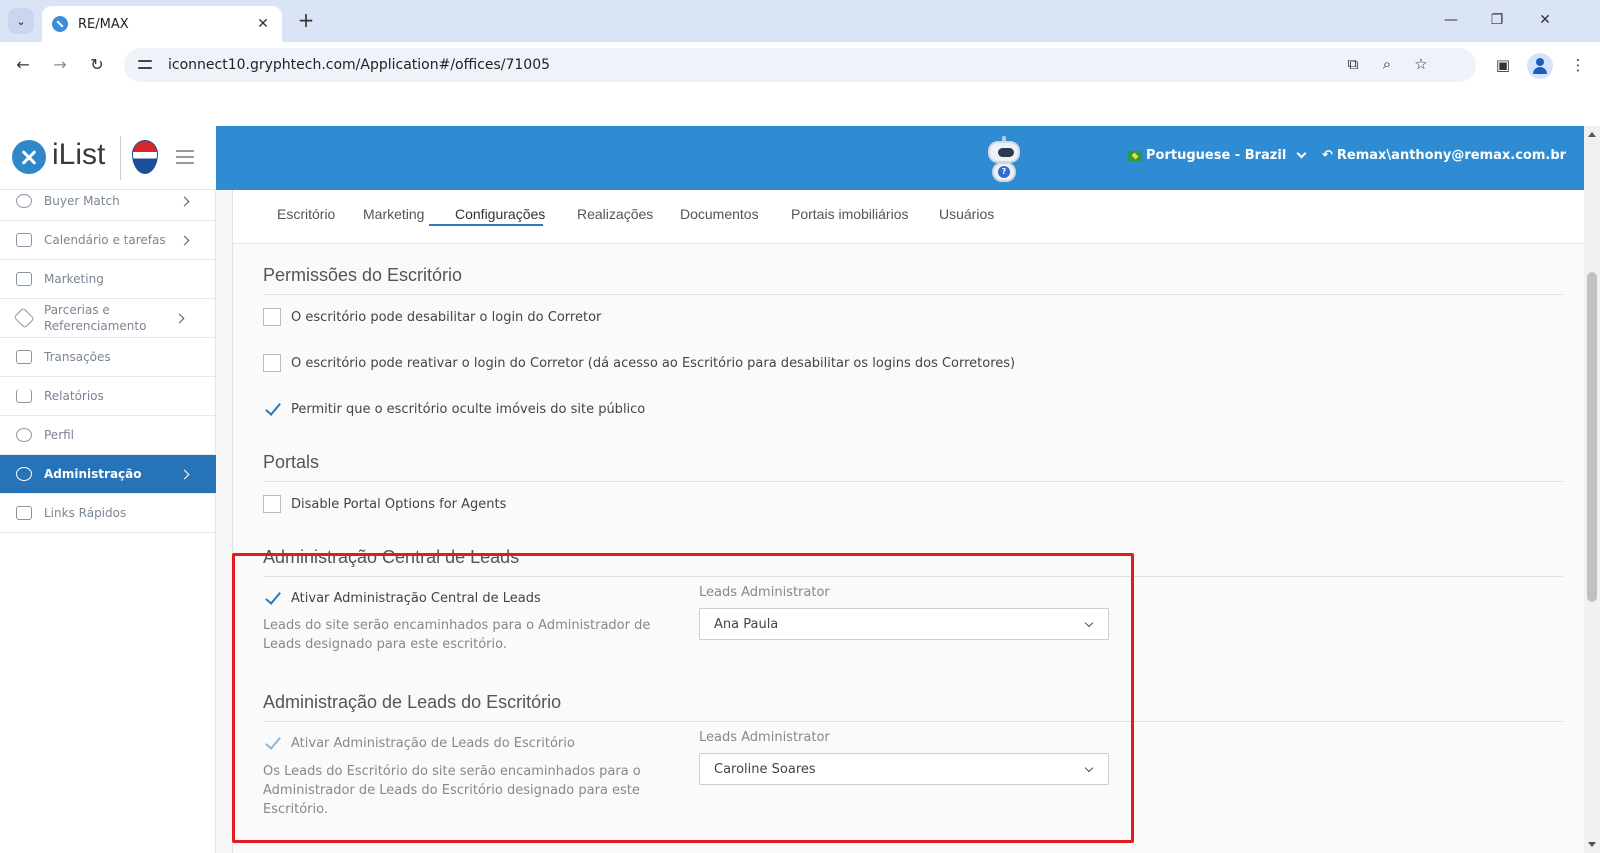 Image resolution: width=1600 pixels, height=853 pixels. I want to click on tab-escritorio: Escritório, so click(306, 214).